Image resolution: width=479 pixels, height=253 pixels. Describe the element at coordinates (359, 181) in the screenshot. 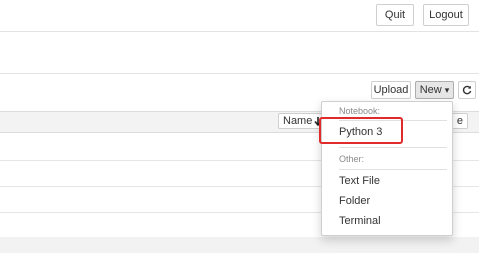

I see `menu-item-text-file: Text File` at that location.